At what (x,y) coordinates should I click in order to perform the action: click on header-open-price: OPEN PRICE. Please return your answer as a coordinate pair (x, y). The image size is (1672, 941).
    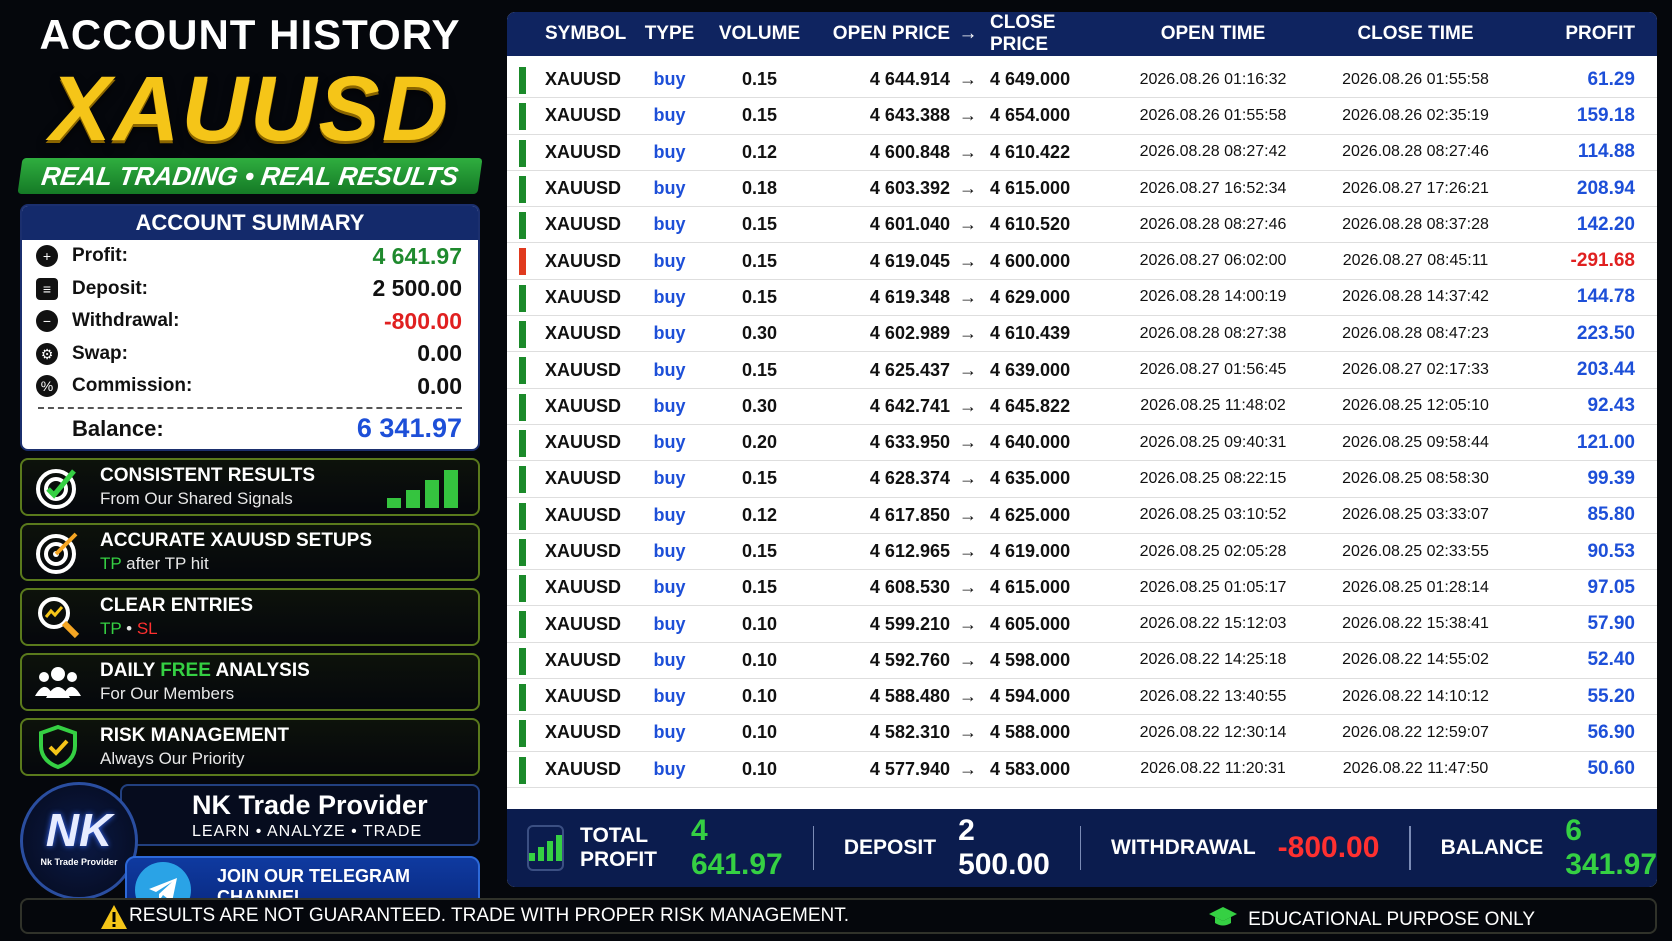
    Looking at the image, I should click on (891, 33).